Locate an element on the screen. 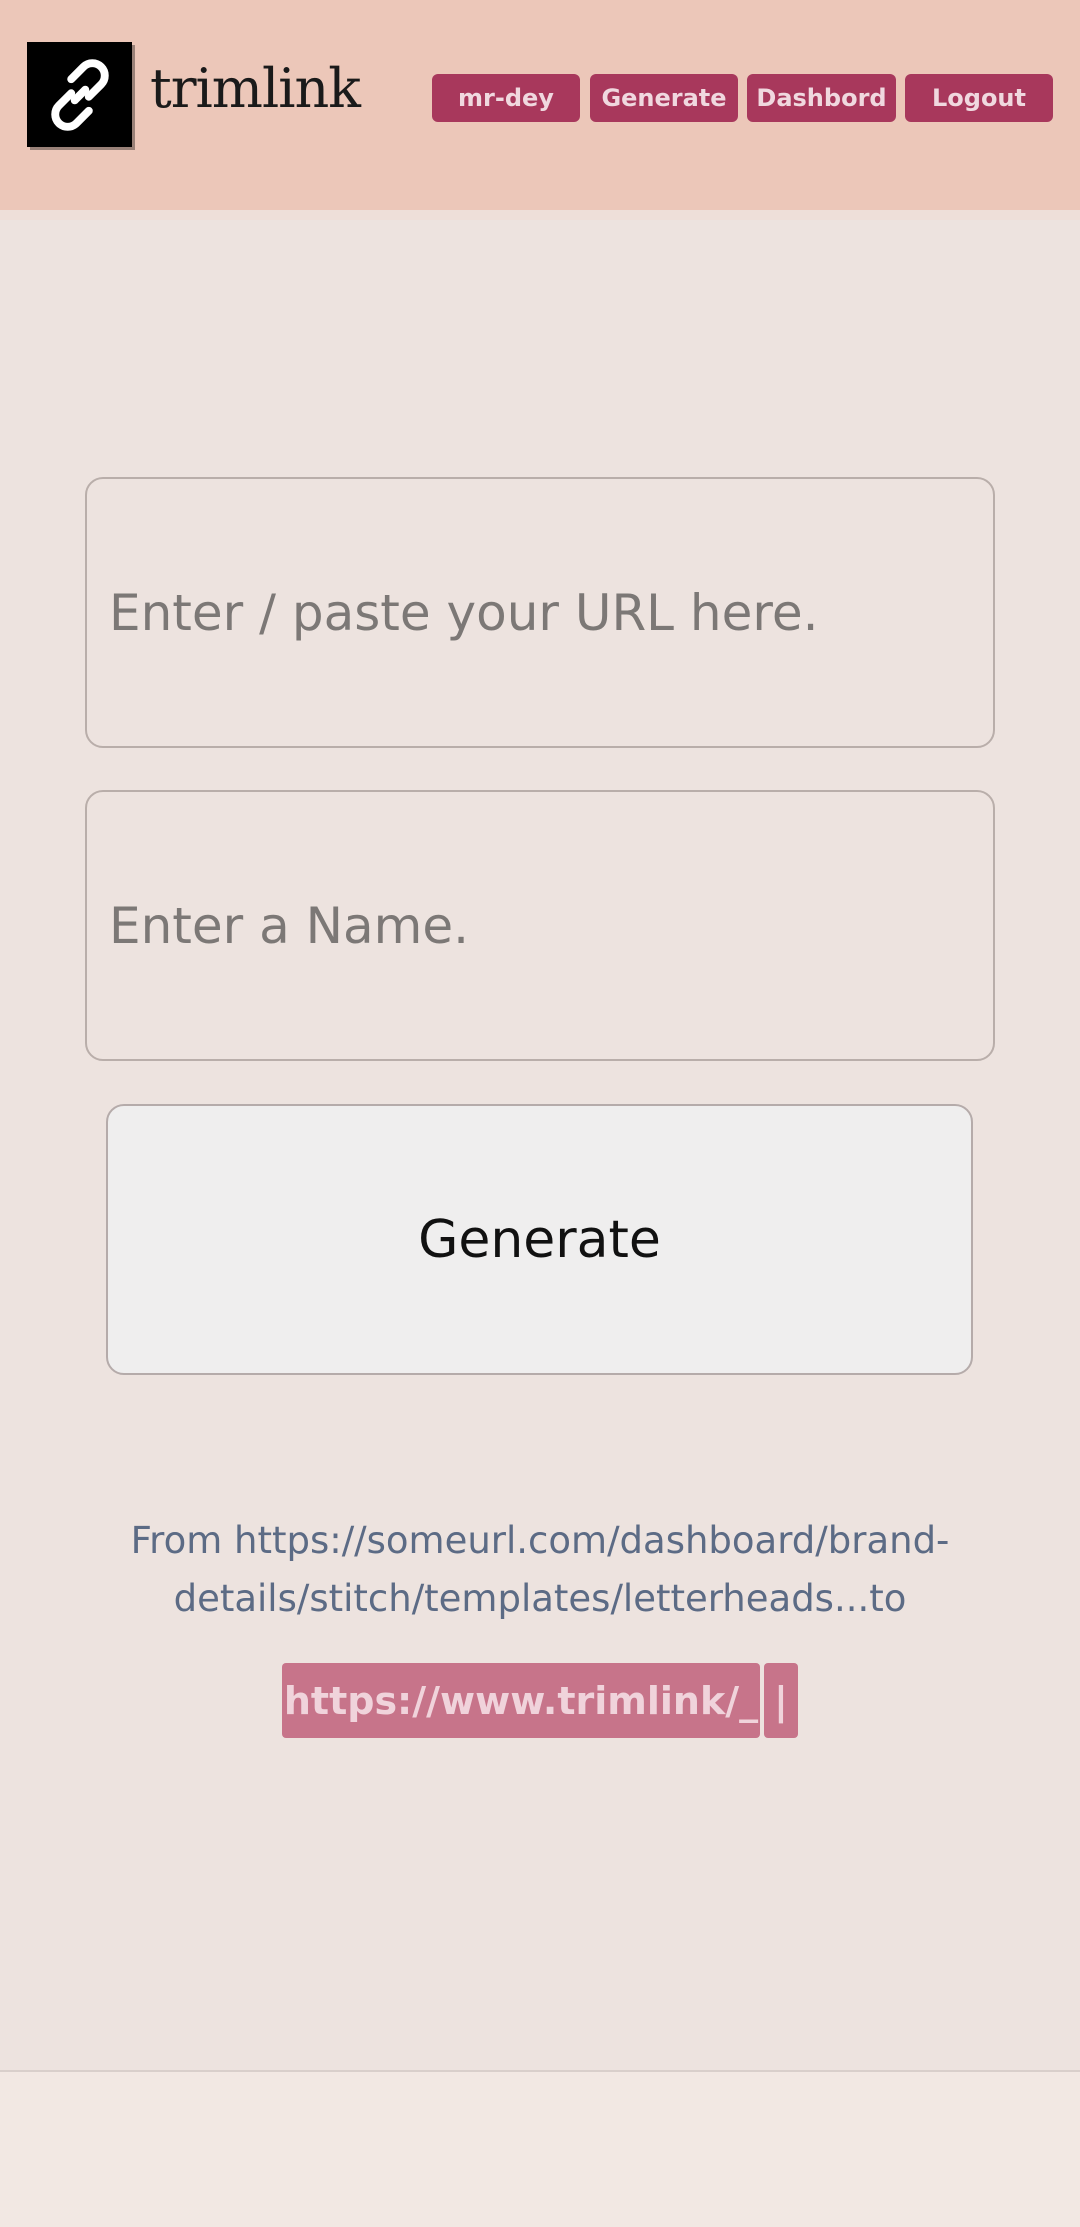 This screenshot has width=1080, height=2227. brand-name: trimlink is located at coordinates (255, 89).